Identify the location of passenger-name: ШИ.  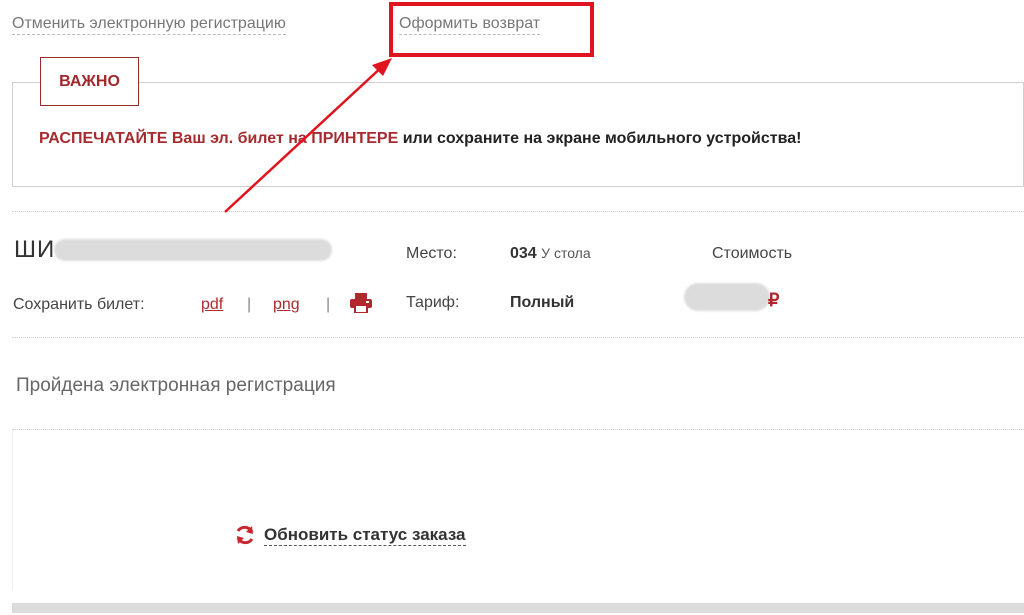
(35, 249).